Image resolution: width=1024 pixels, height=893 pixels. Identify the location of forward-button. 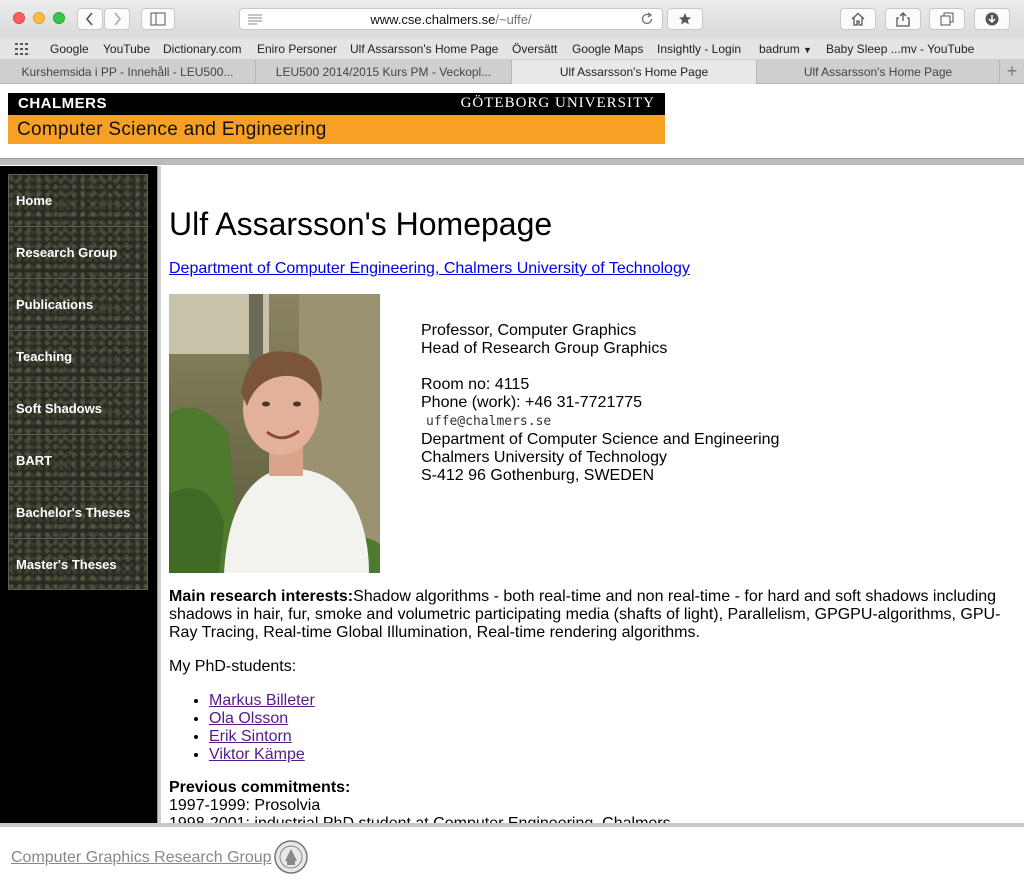
(117, 19).